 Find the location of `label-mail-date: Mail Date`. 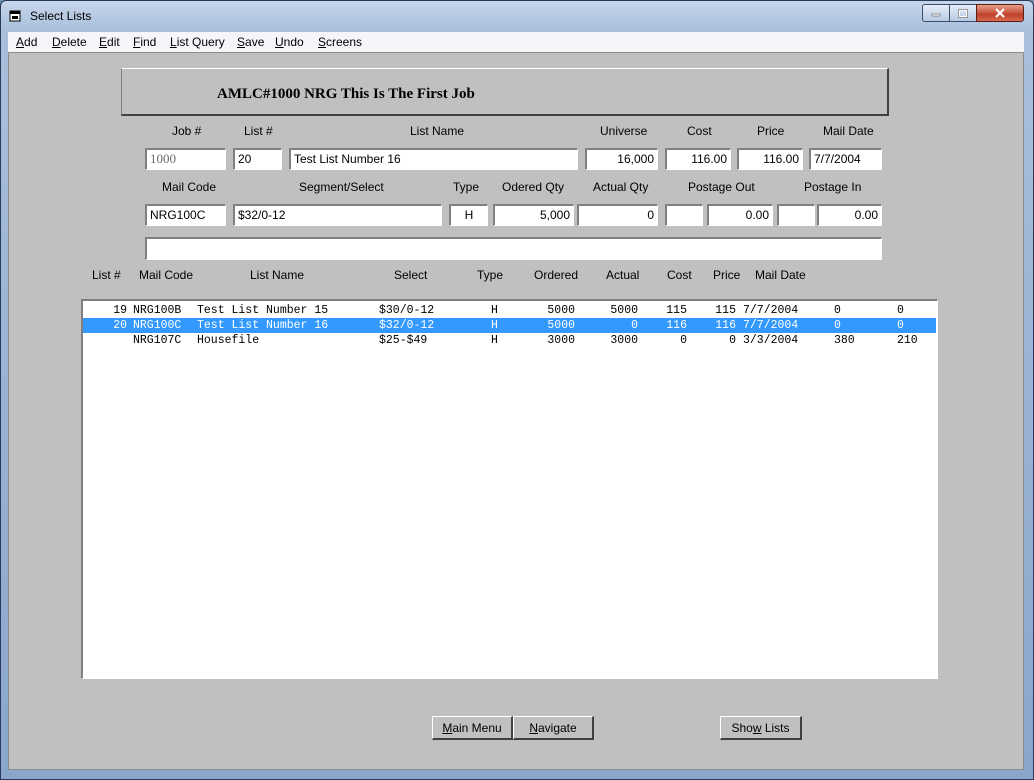

label-mail-date: Mail Date is located at coordinates (848, 131).